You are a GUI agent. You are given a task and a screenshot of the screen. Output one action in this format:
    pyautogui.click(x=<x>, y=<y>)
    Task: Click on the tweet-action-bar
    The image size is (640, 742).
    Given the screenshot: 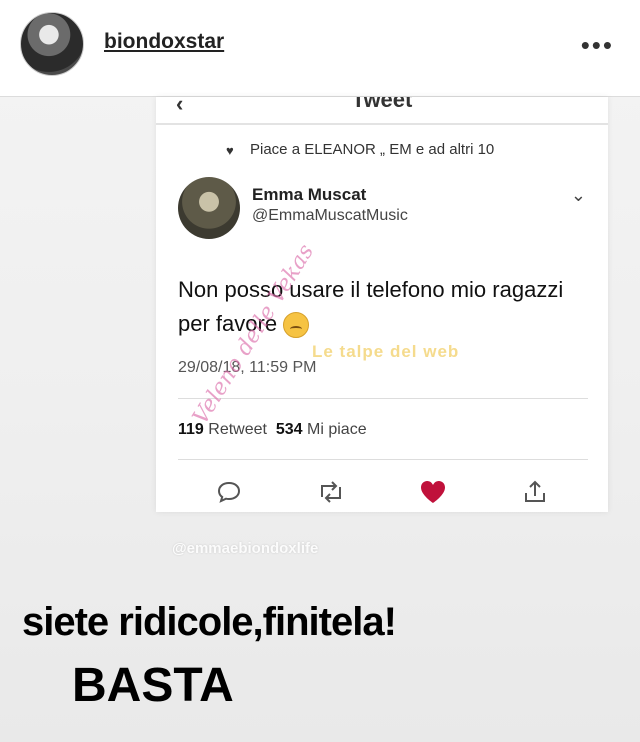 What is the action you would take?
    pyautogui.click(x=382, y=494)
    